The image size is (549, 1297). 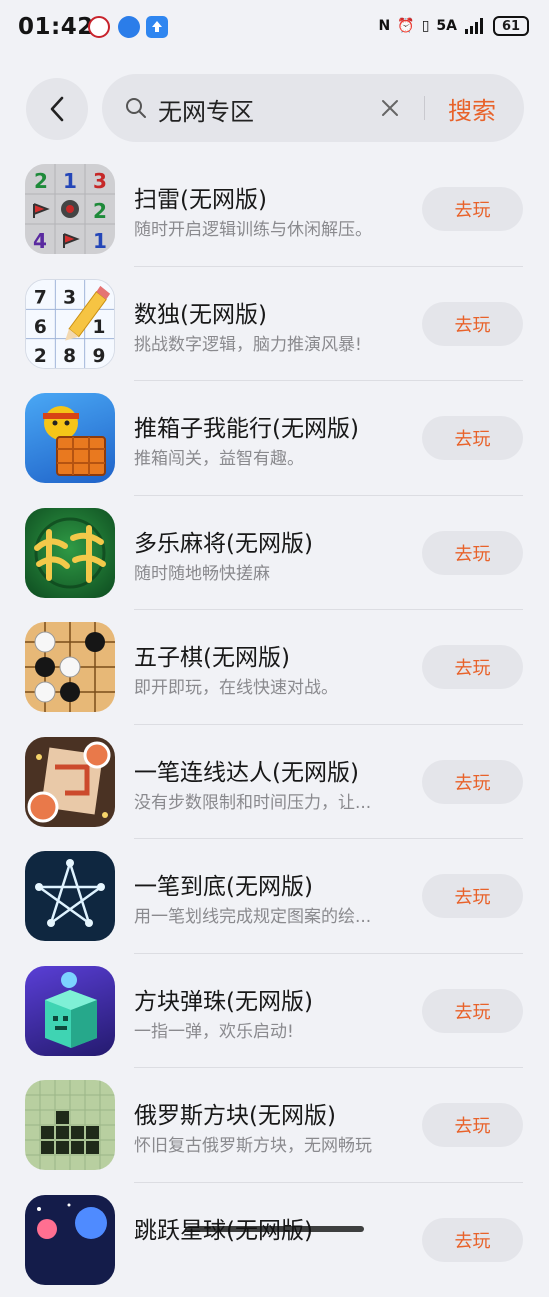 I want to click on back-button, so click(x=57, y=109).